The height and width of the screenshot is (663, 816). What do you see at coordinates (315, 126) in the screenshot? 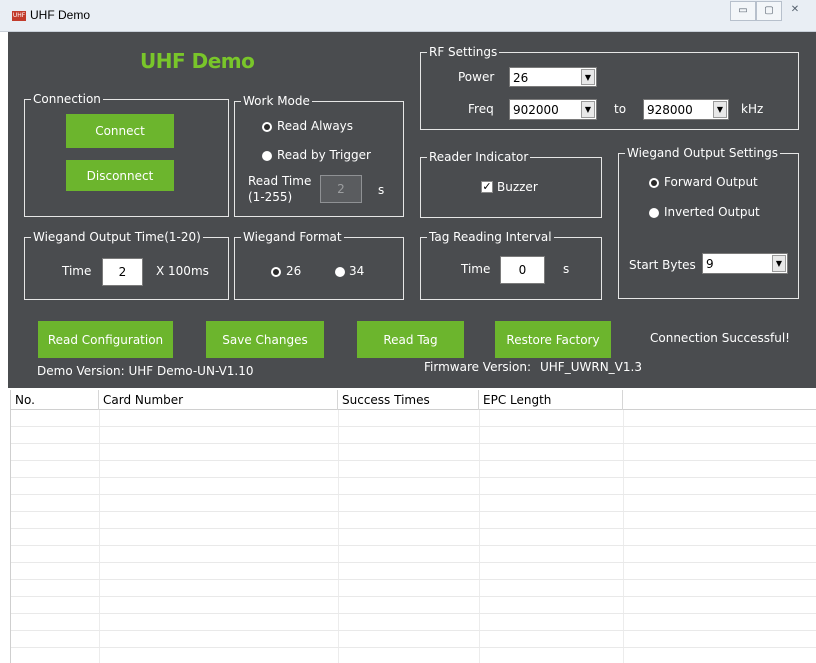
I see `read-always-label: Read Always` at bounding box center [315, 126].